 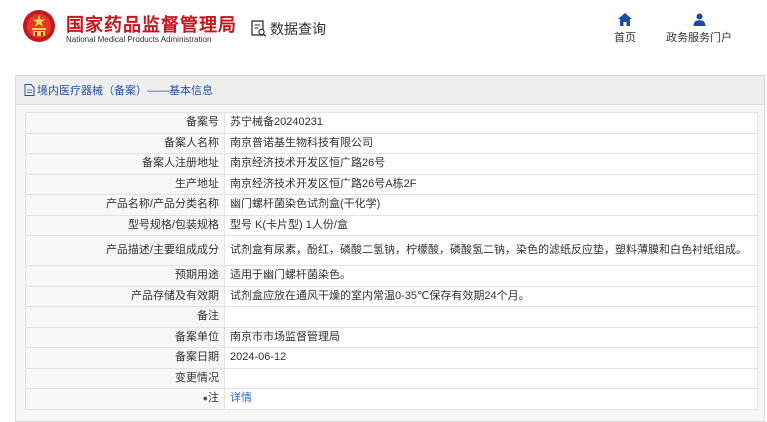 I want to click on table-row: 变更情况, so click(x=391, y=378).